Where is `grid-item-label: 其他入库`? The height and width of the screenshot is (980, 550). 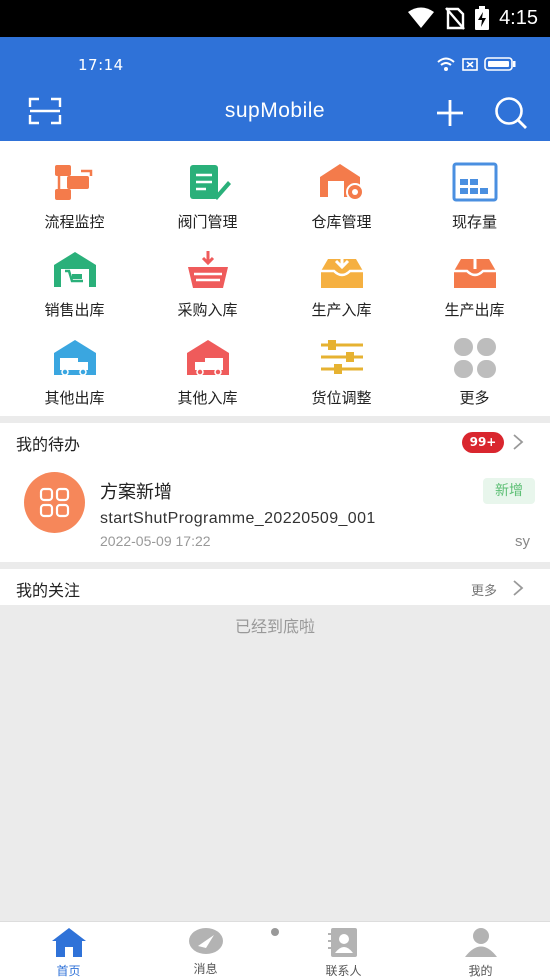
grid-item-label: 其他入库 is located at coordinates (207, 398).